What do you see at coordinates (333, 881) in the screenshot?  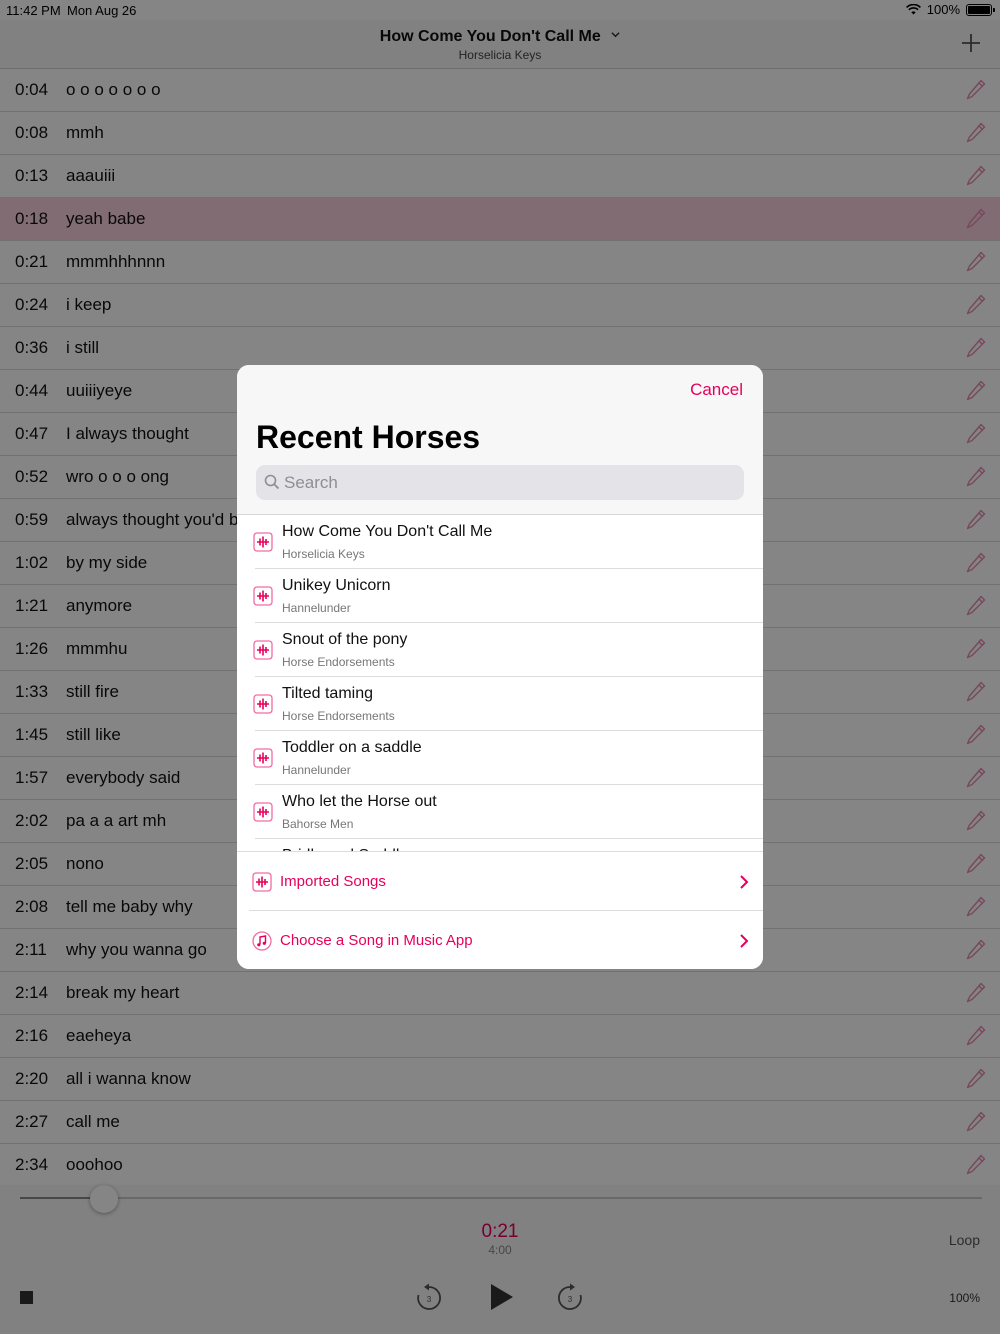 I see `link-label: Imported Songs` at bounding box center [333, 881].